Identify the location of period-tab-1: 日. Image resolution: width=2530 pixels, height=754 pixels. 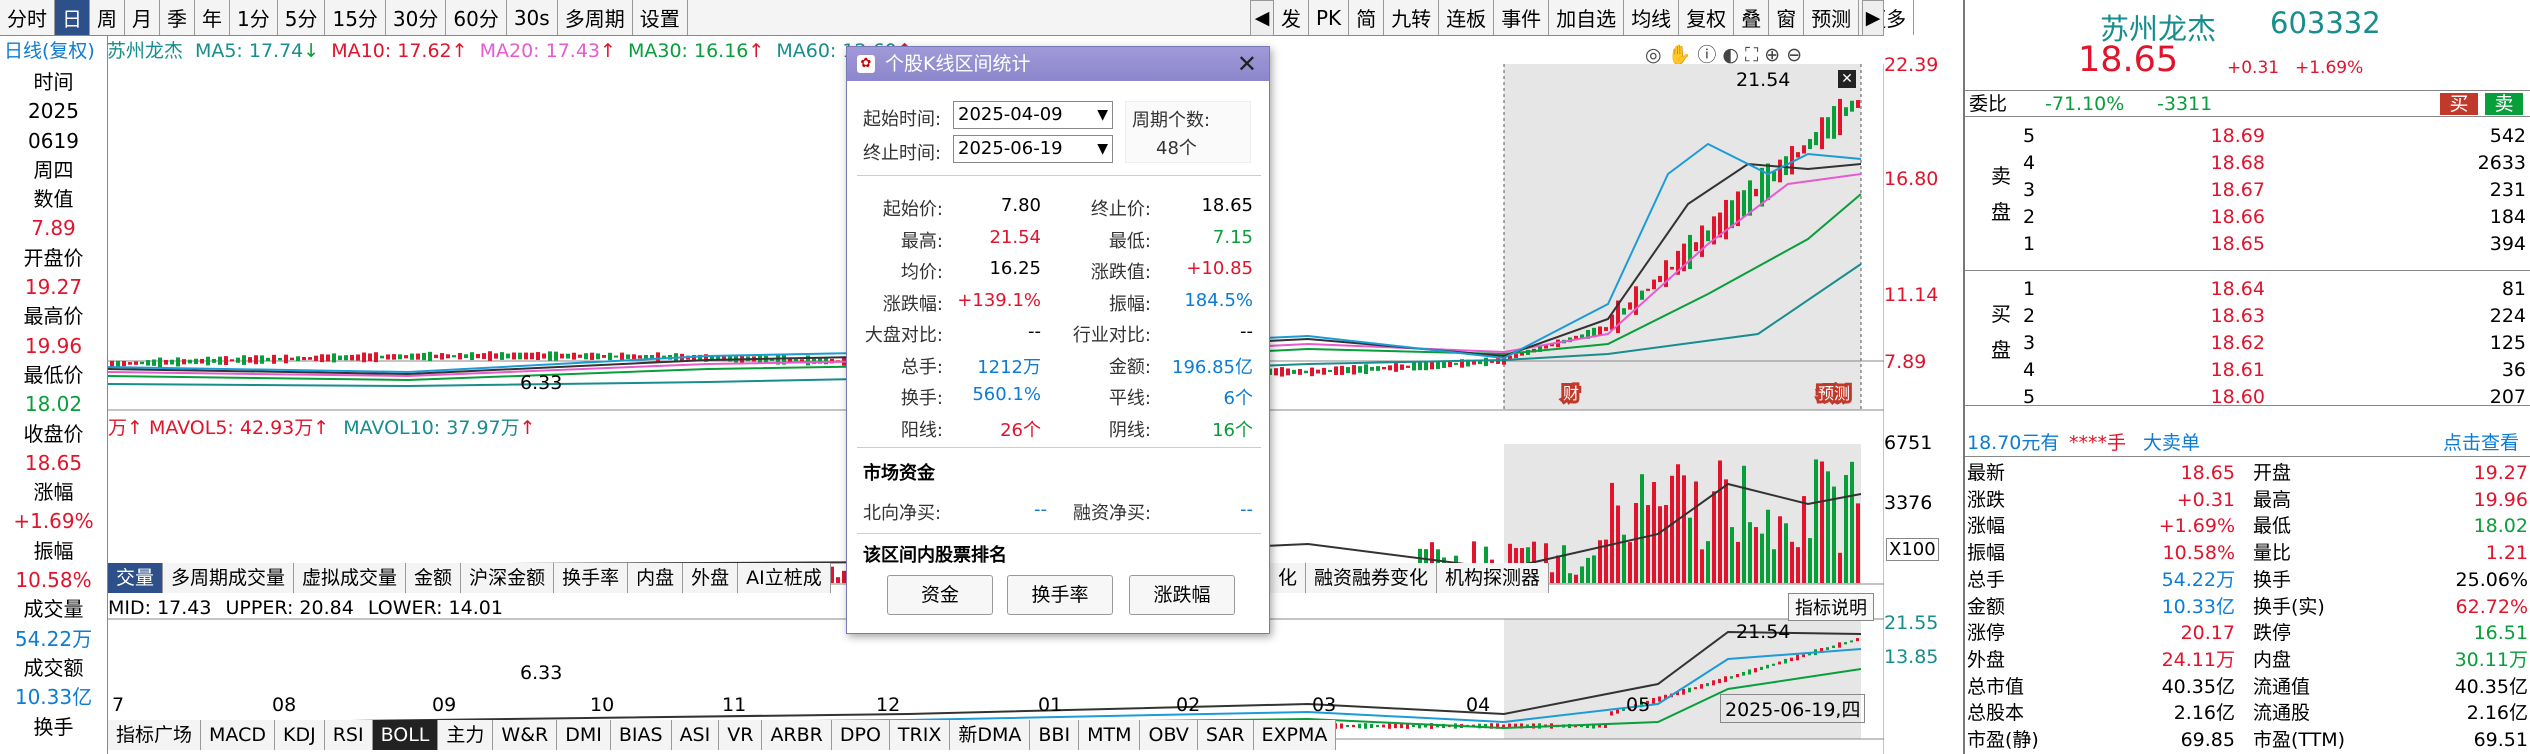
(72, 17).